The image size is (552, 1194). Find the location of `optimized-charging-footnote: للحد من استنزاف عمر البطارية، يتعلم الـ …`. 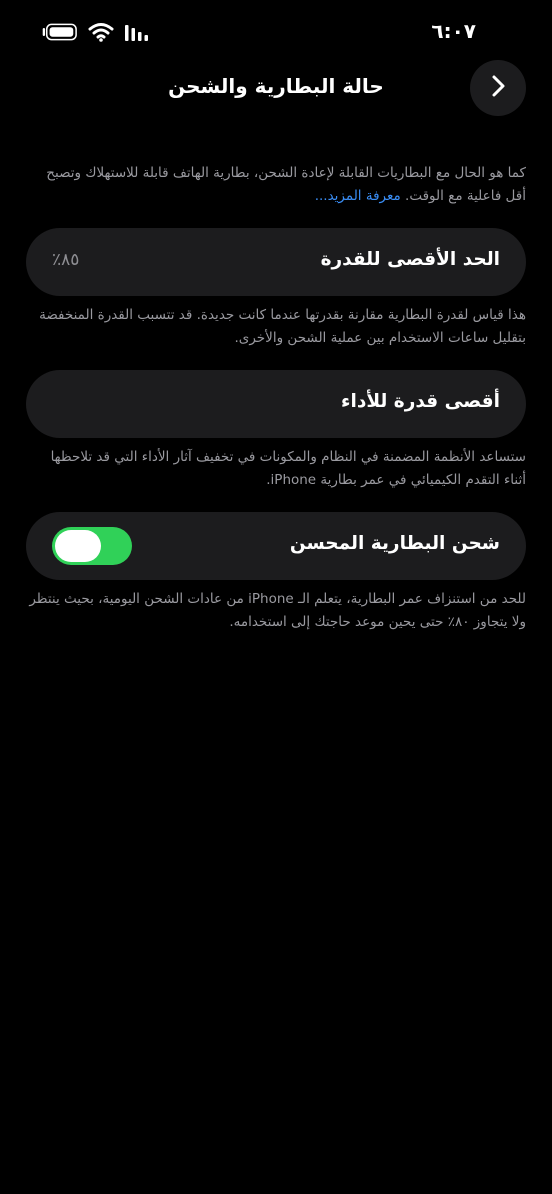

optimized-charging-footnote: للحد من استنزاف عمر البطارية، يتعلم الـ … is located at coordinates (277, 610).